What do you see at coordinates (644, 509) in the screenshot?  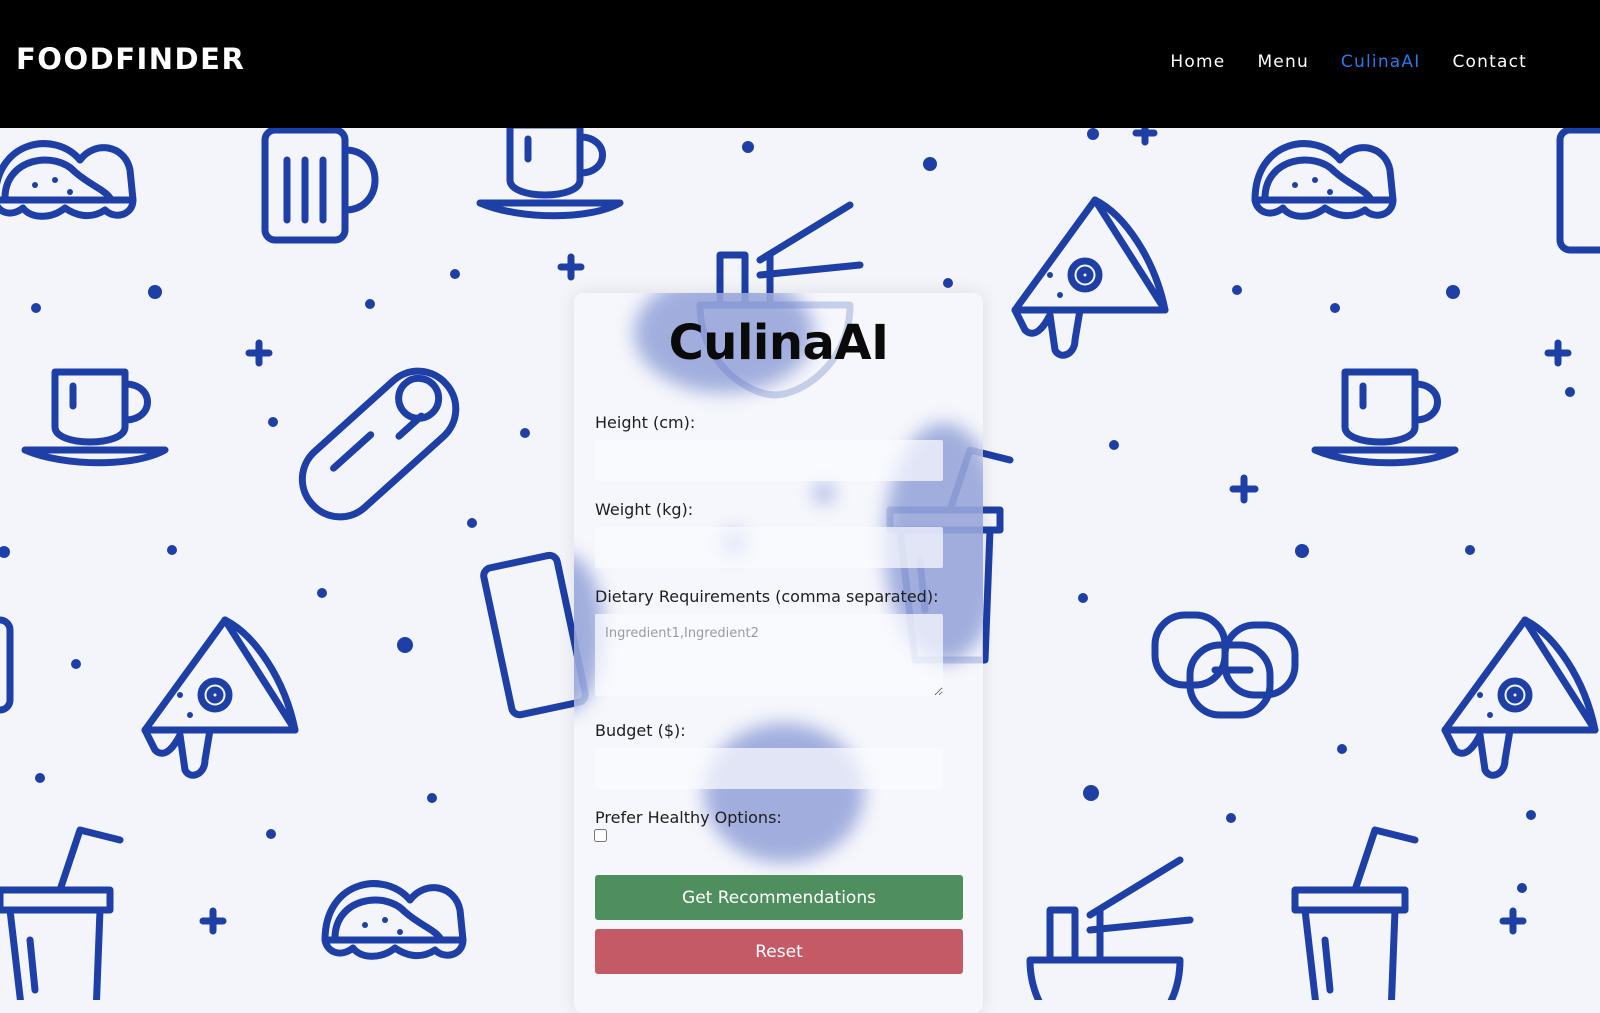 I see `weight-label: Weight (kg):` at bounding box center [644, 509].